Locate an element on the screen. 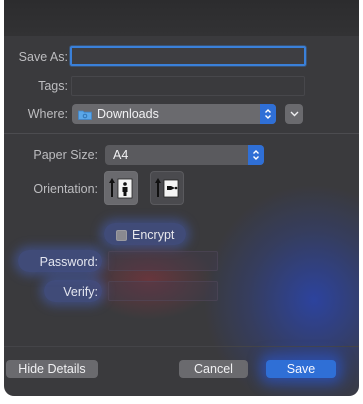 Image resolution: width=363 pixels, height=404 pixels. orientation-landscape-button is located at coordinates (167, 188).